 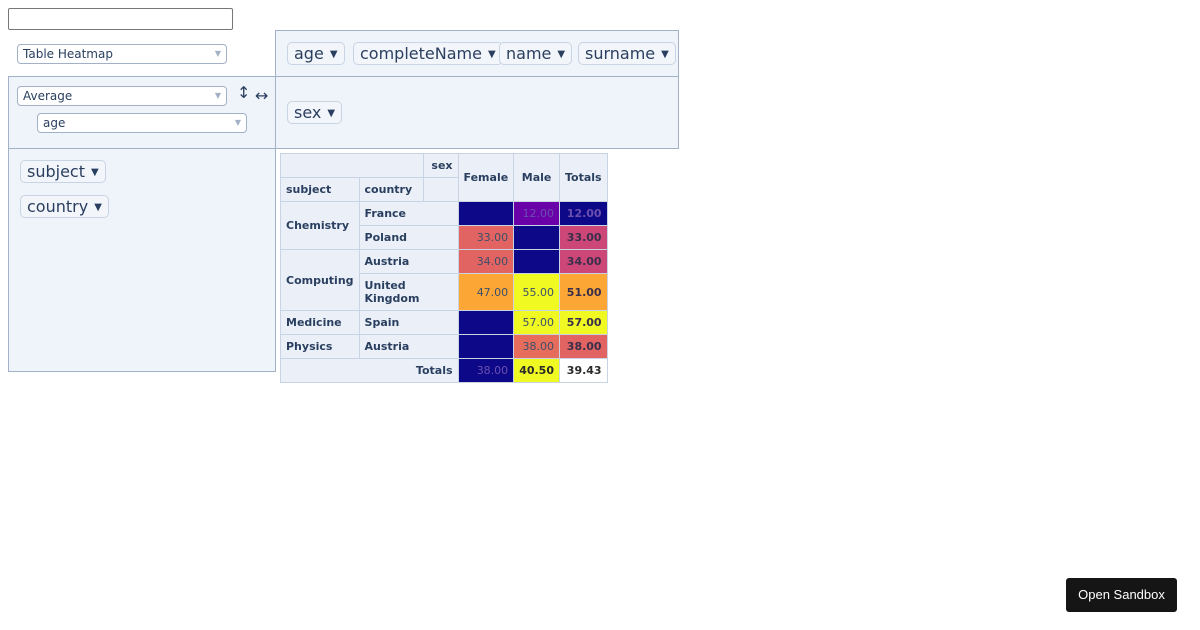 I want to click on col-header-totals: Totals, so click(x=583, y=177).